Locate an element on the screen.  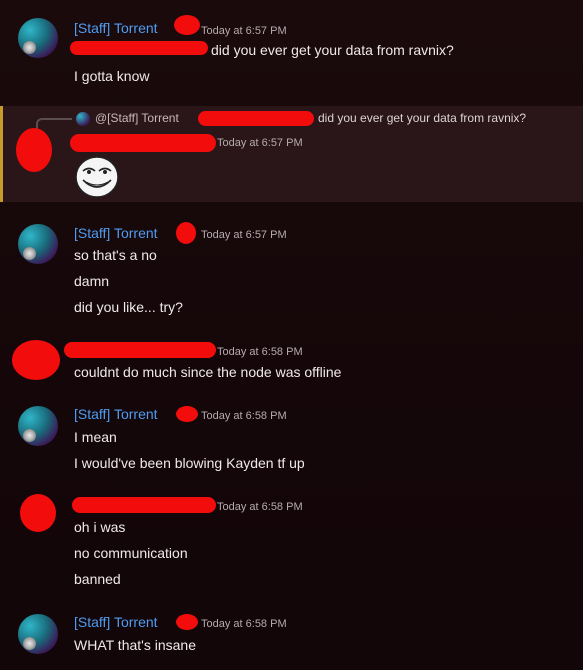
message-text: banned is located at coordinates (97, 579).